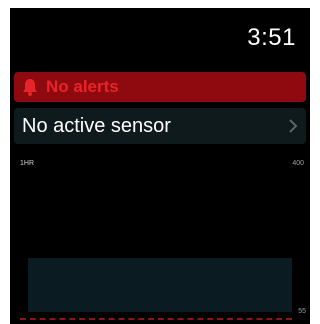 The height and width of the screenshot is (324, 320). I want to click on chart-target-range, so click(160, 285).